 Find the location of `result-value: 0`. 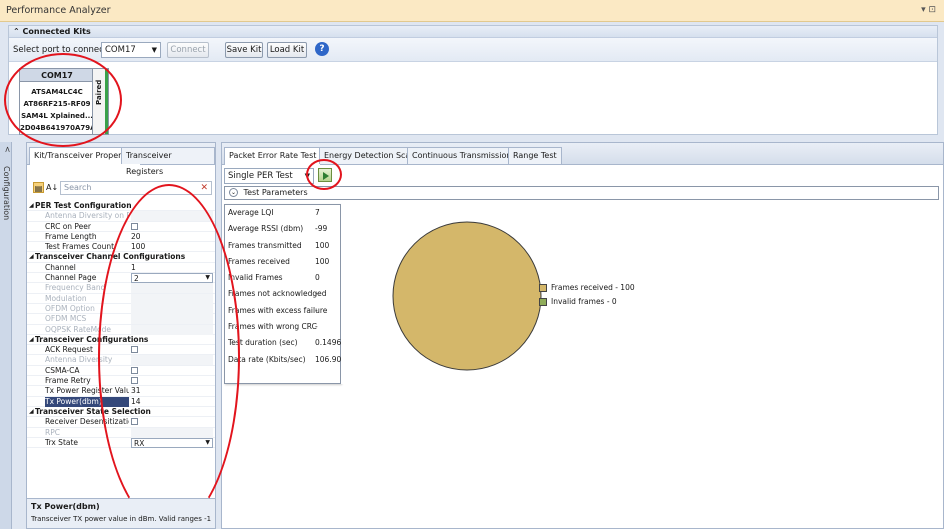

result-value: 0 is located at coordinates (317, 278).